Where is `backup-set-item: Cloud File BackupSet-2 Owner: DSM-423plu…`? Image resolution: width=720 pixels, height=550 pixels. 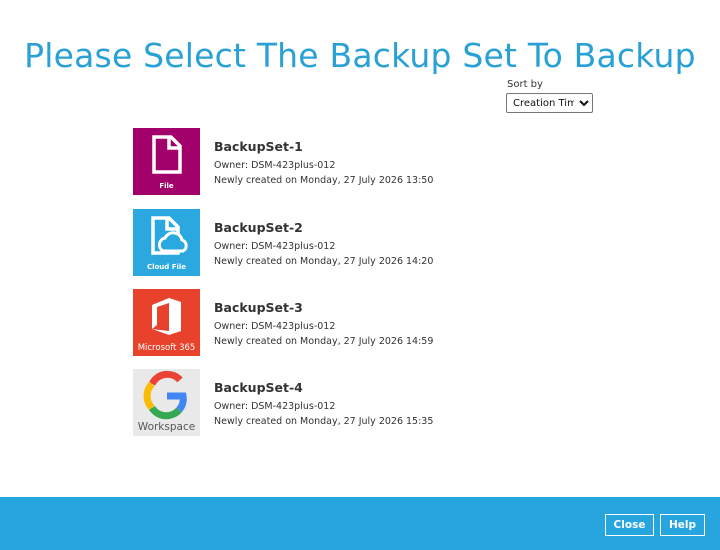
backup-set-item: Cloud File BackupSet-2 Owner: DSM-423plu… is located at coordinates (343, 242).